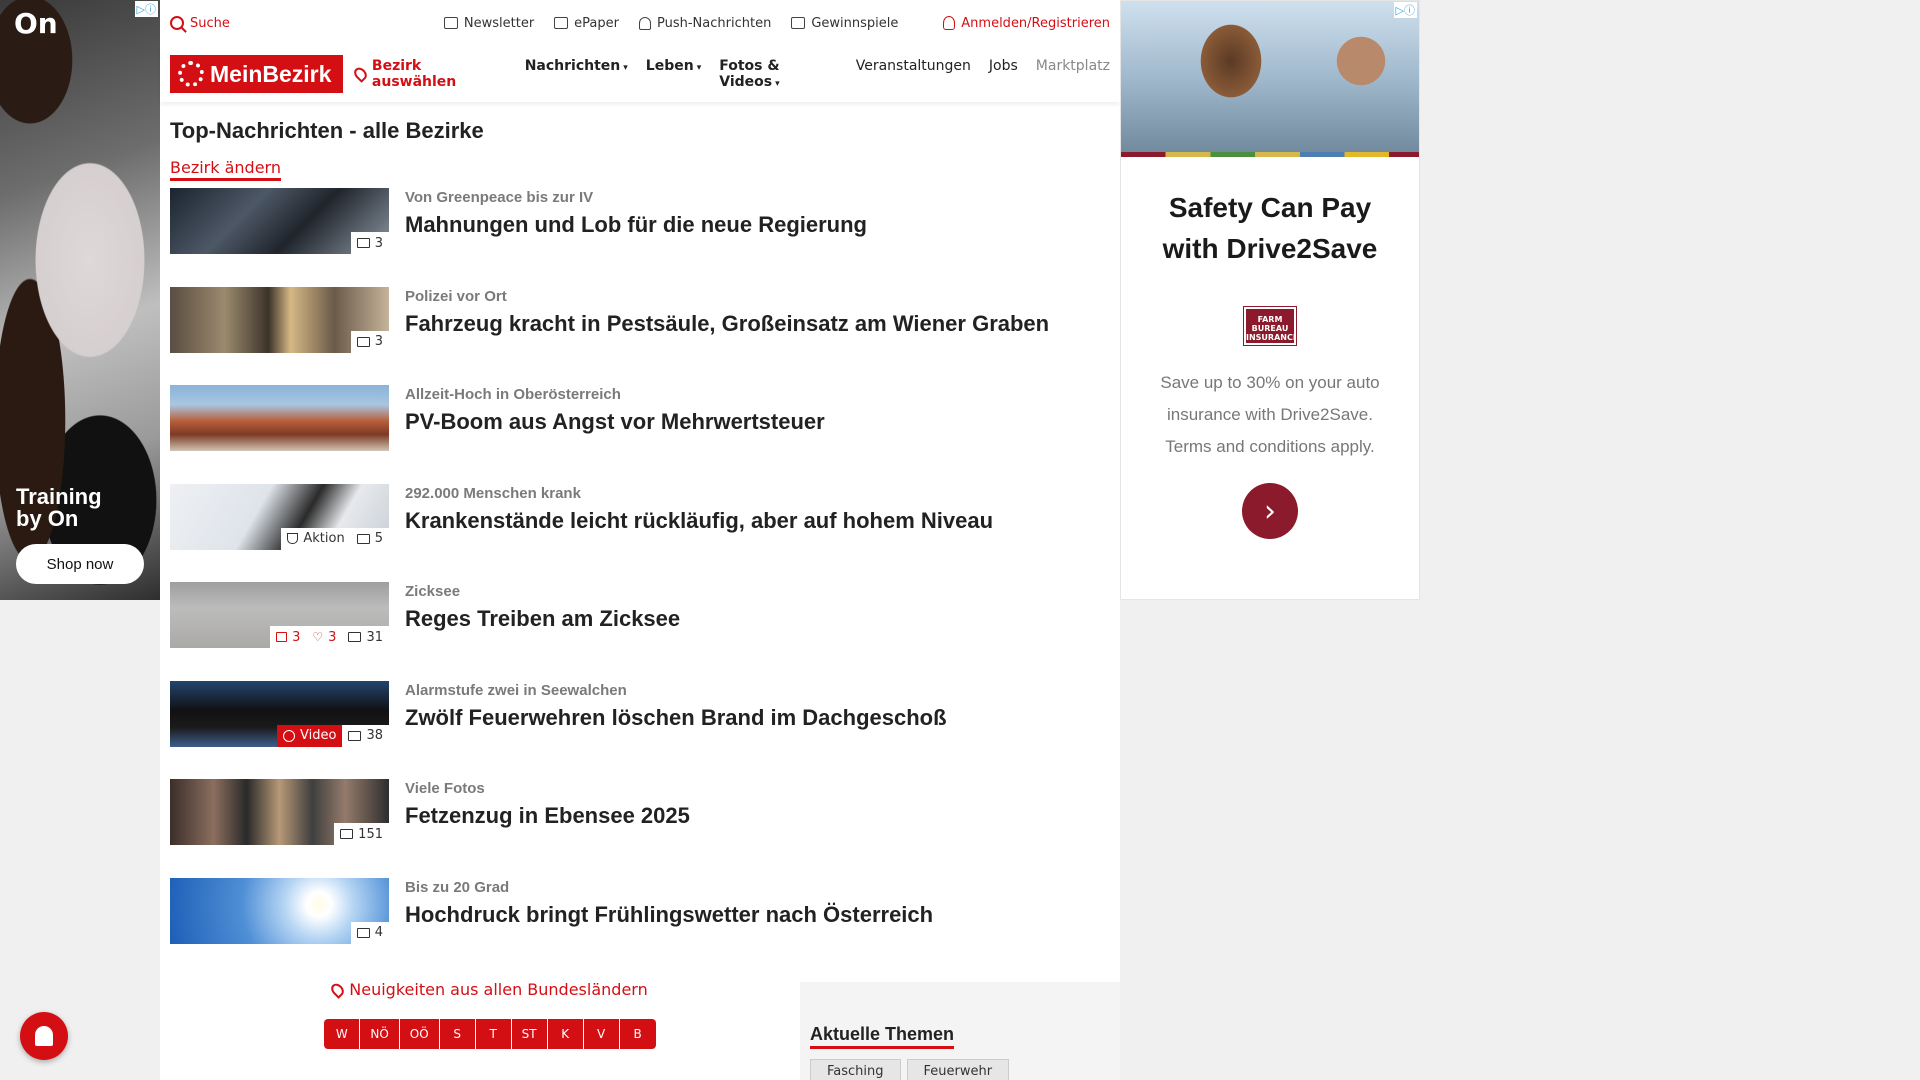  I want to click on region-button-w: W, so click(342, 1033).